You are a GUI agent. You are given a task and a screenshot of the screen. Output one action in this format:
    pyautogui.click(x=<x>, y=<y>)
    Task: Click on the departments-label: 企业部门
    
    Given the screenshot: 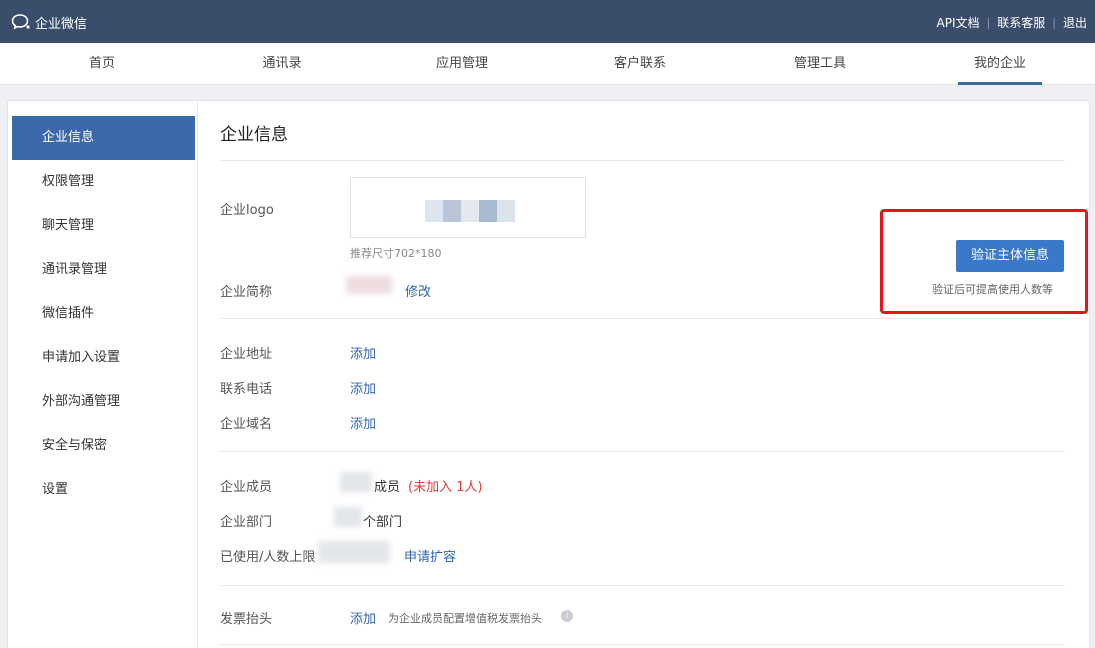 What is the action you would take?
    pyautogui.click(x=246, y=522)
    